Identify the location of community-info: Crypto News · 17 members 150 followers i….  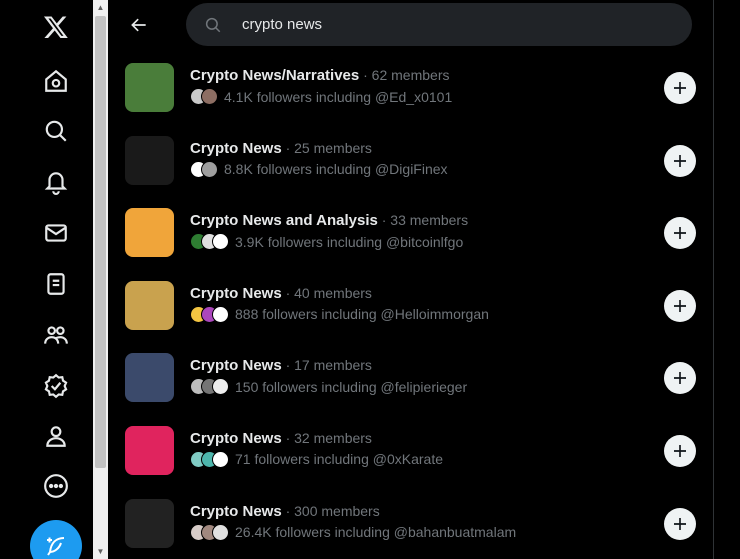
(329, 376).